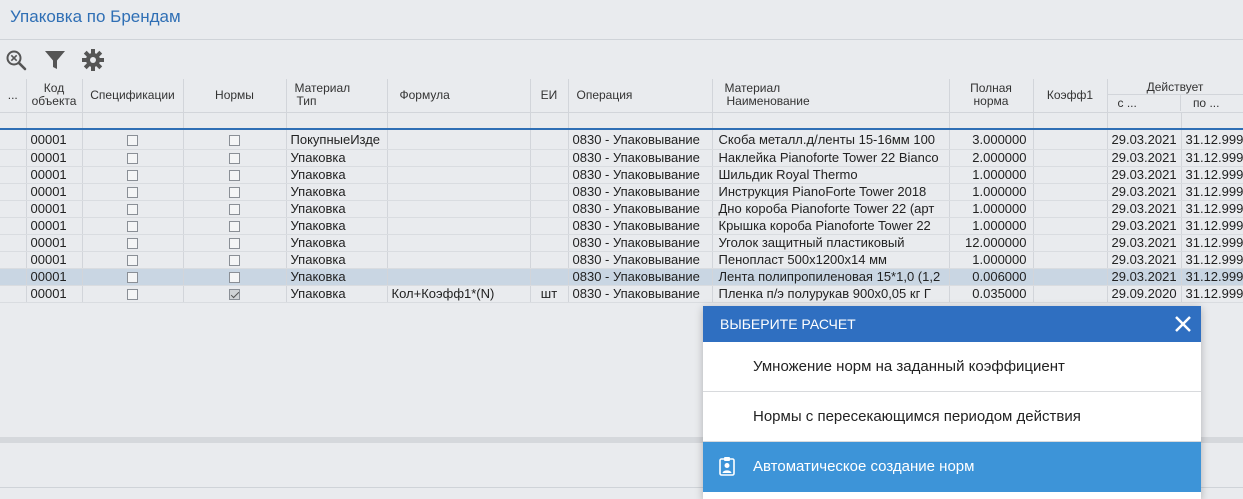 The image size is (1243, 499). What do you see at coordinates (788, 324) in the screenshot?
I see `dialog-title: ВЫБЕРИТЕ РАСЧЕТ` at bounding box center [788, 324].